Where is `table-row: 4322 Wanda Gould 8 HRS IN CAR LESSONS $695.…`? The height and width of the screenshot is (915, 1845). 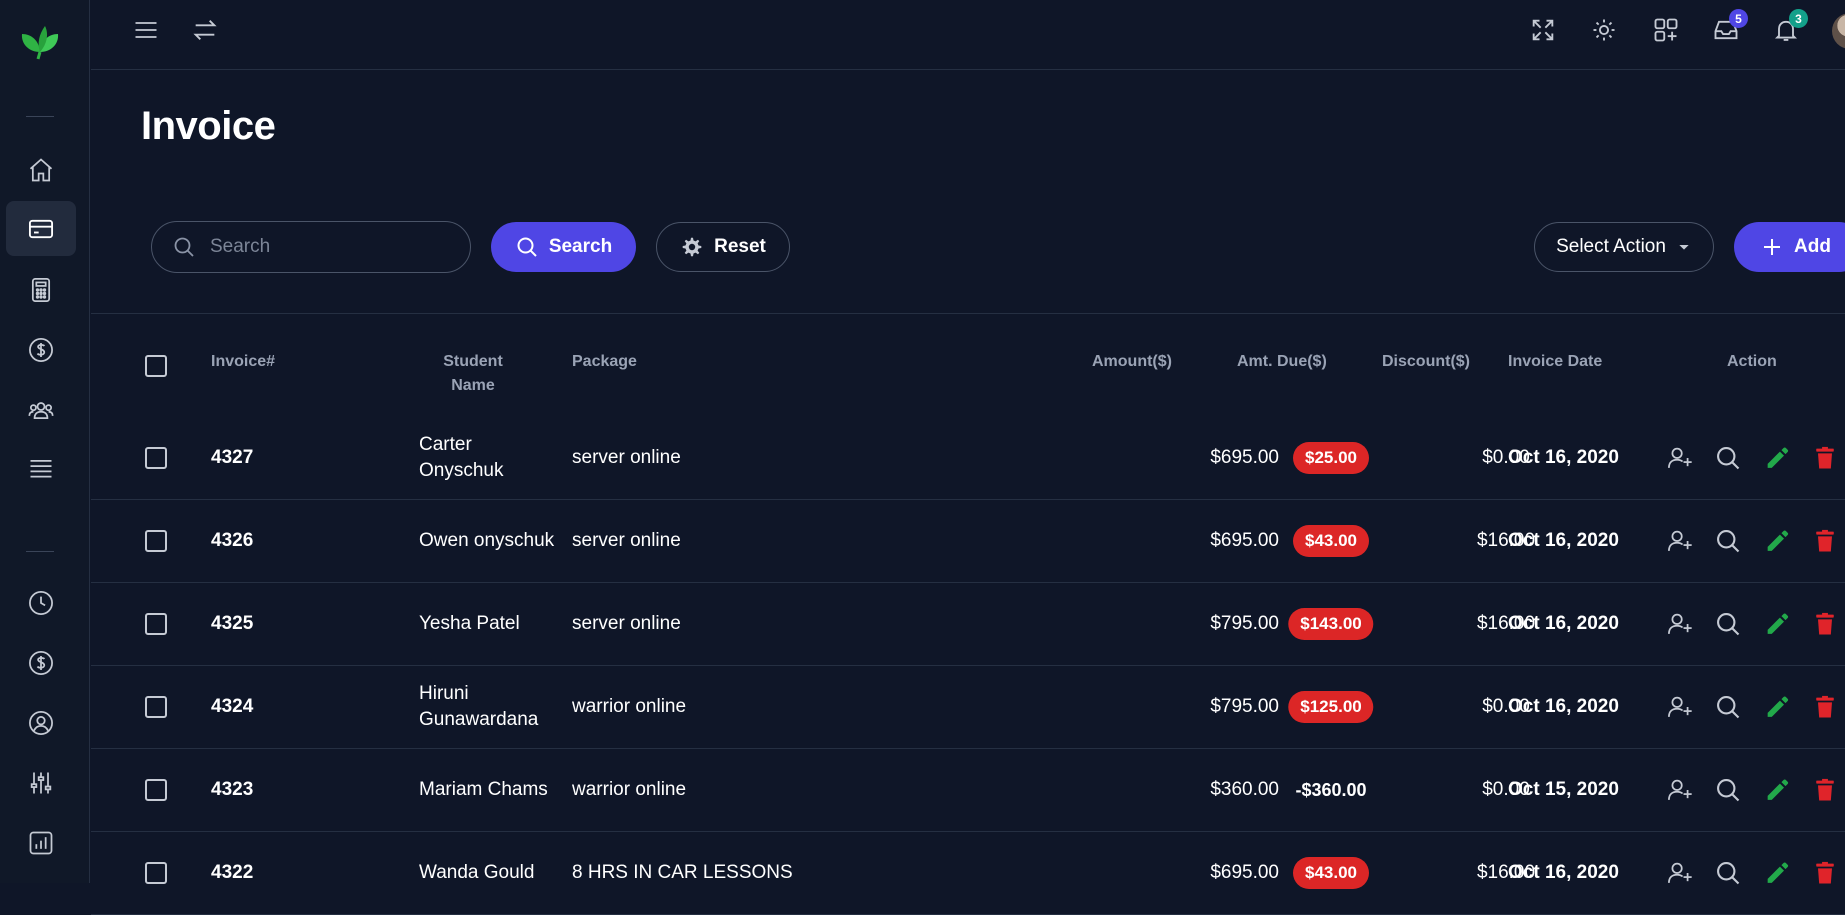
table-row: 4322 Wanda Gould 8 HRS IN CAR LESSONS $695.… is located at coordinates (968, 873).